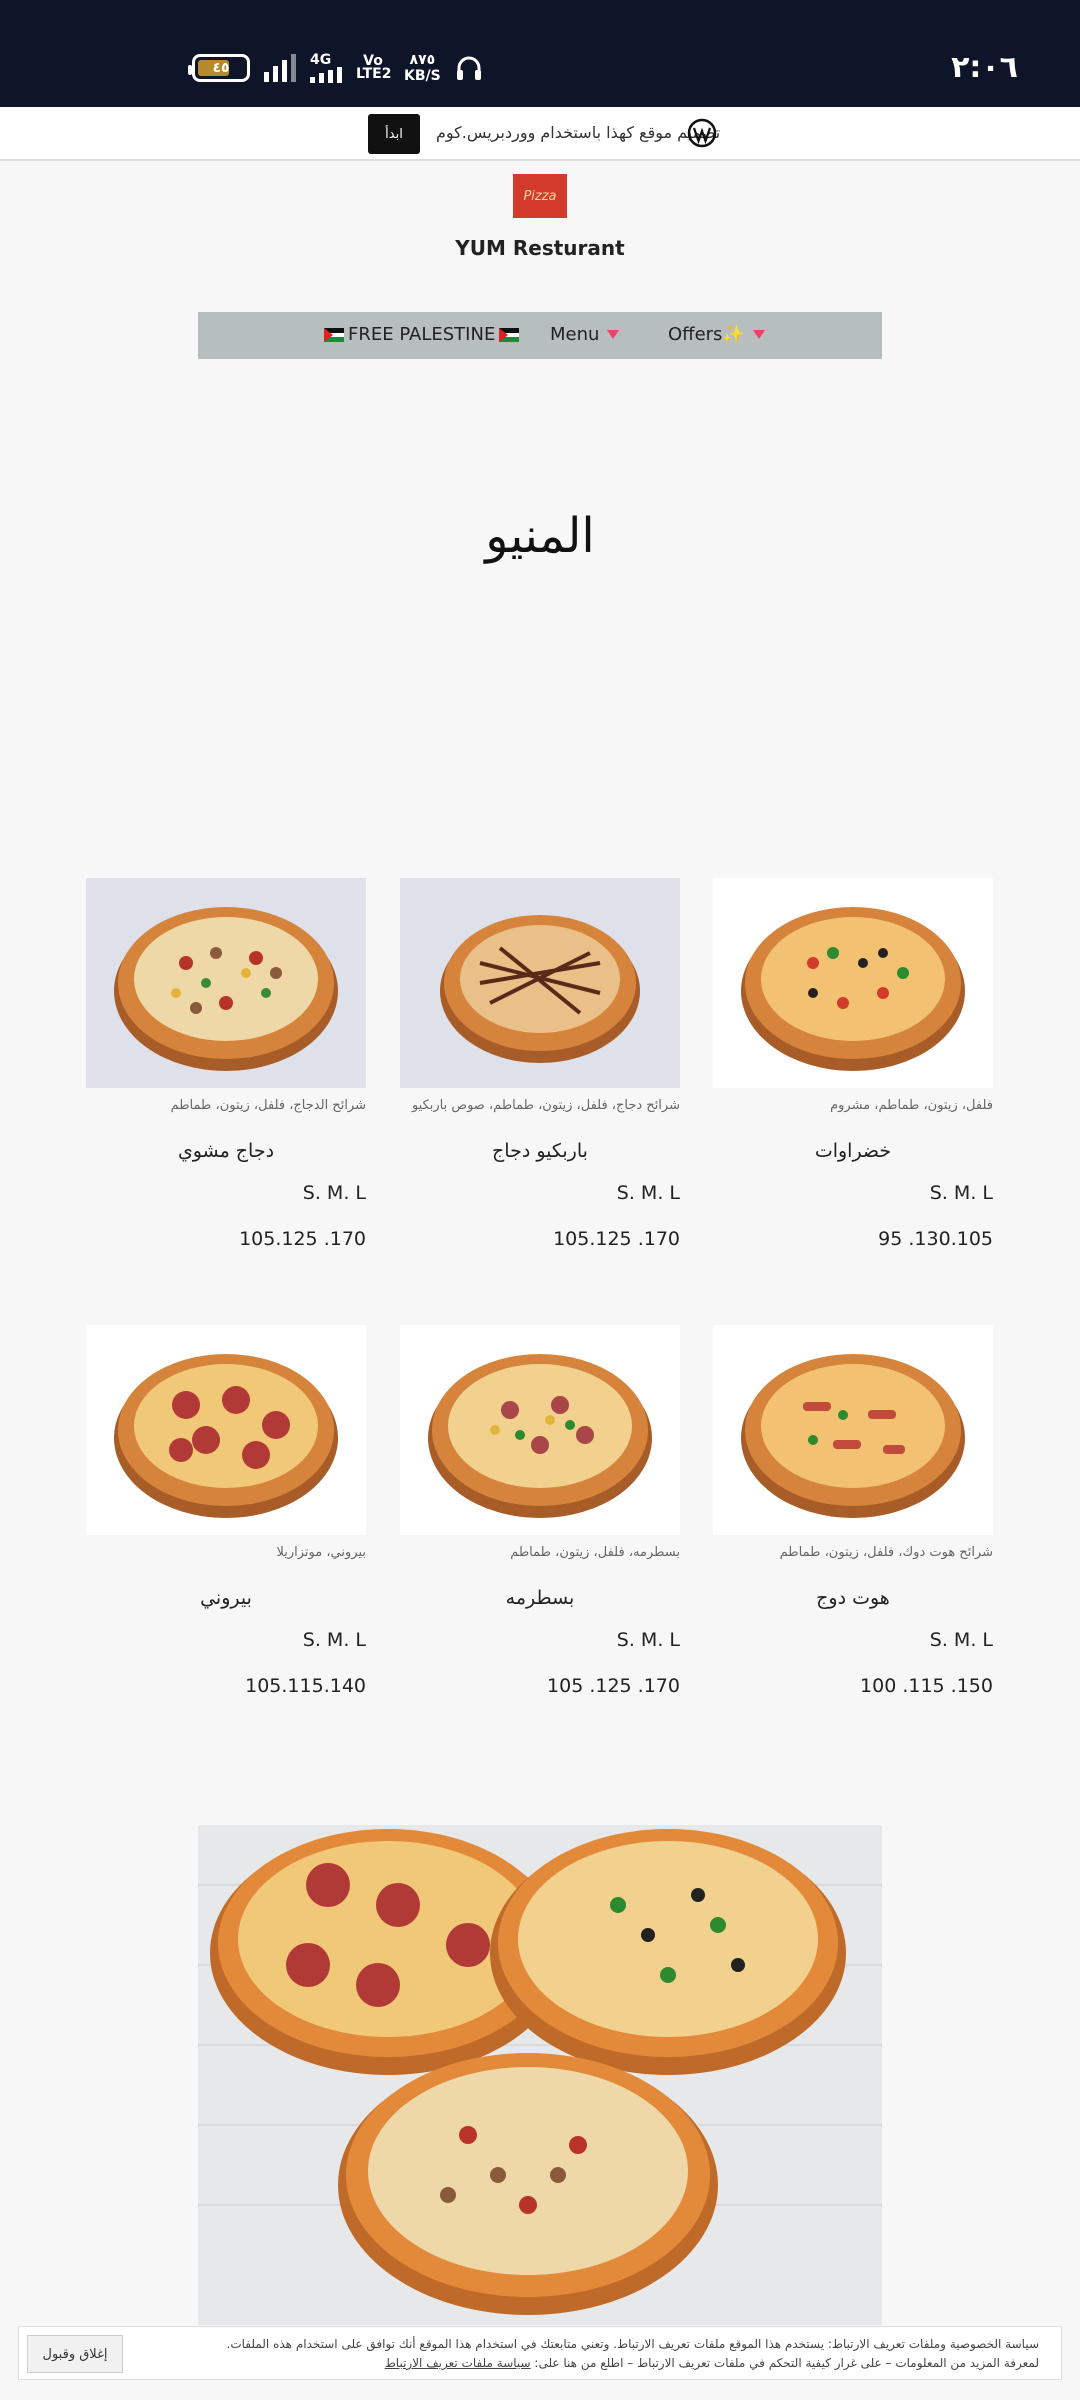  Describe the element at coordinates (540, 1598) in the screenshot. I see `menu-item-name: بسطرمه` at that location.